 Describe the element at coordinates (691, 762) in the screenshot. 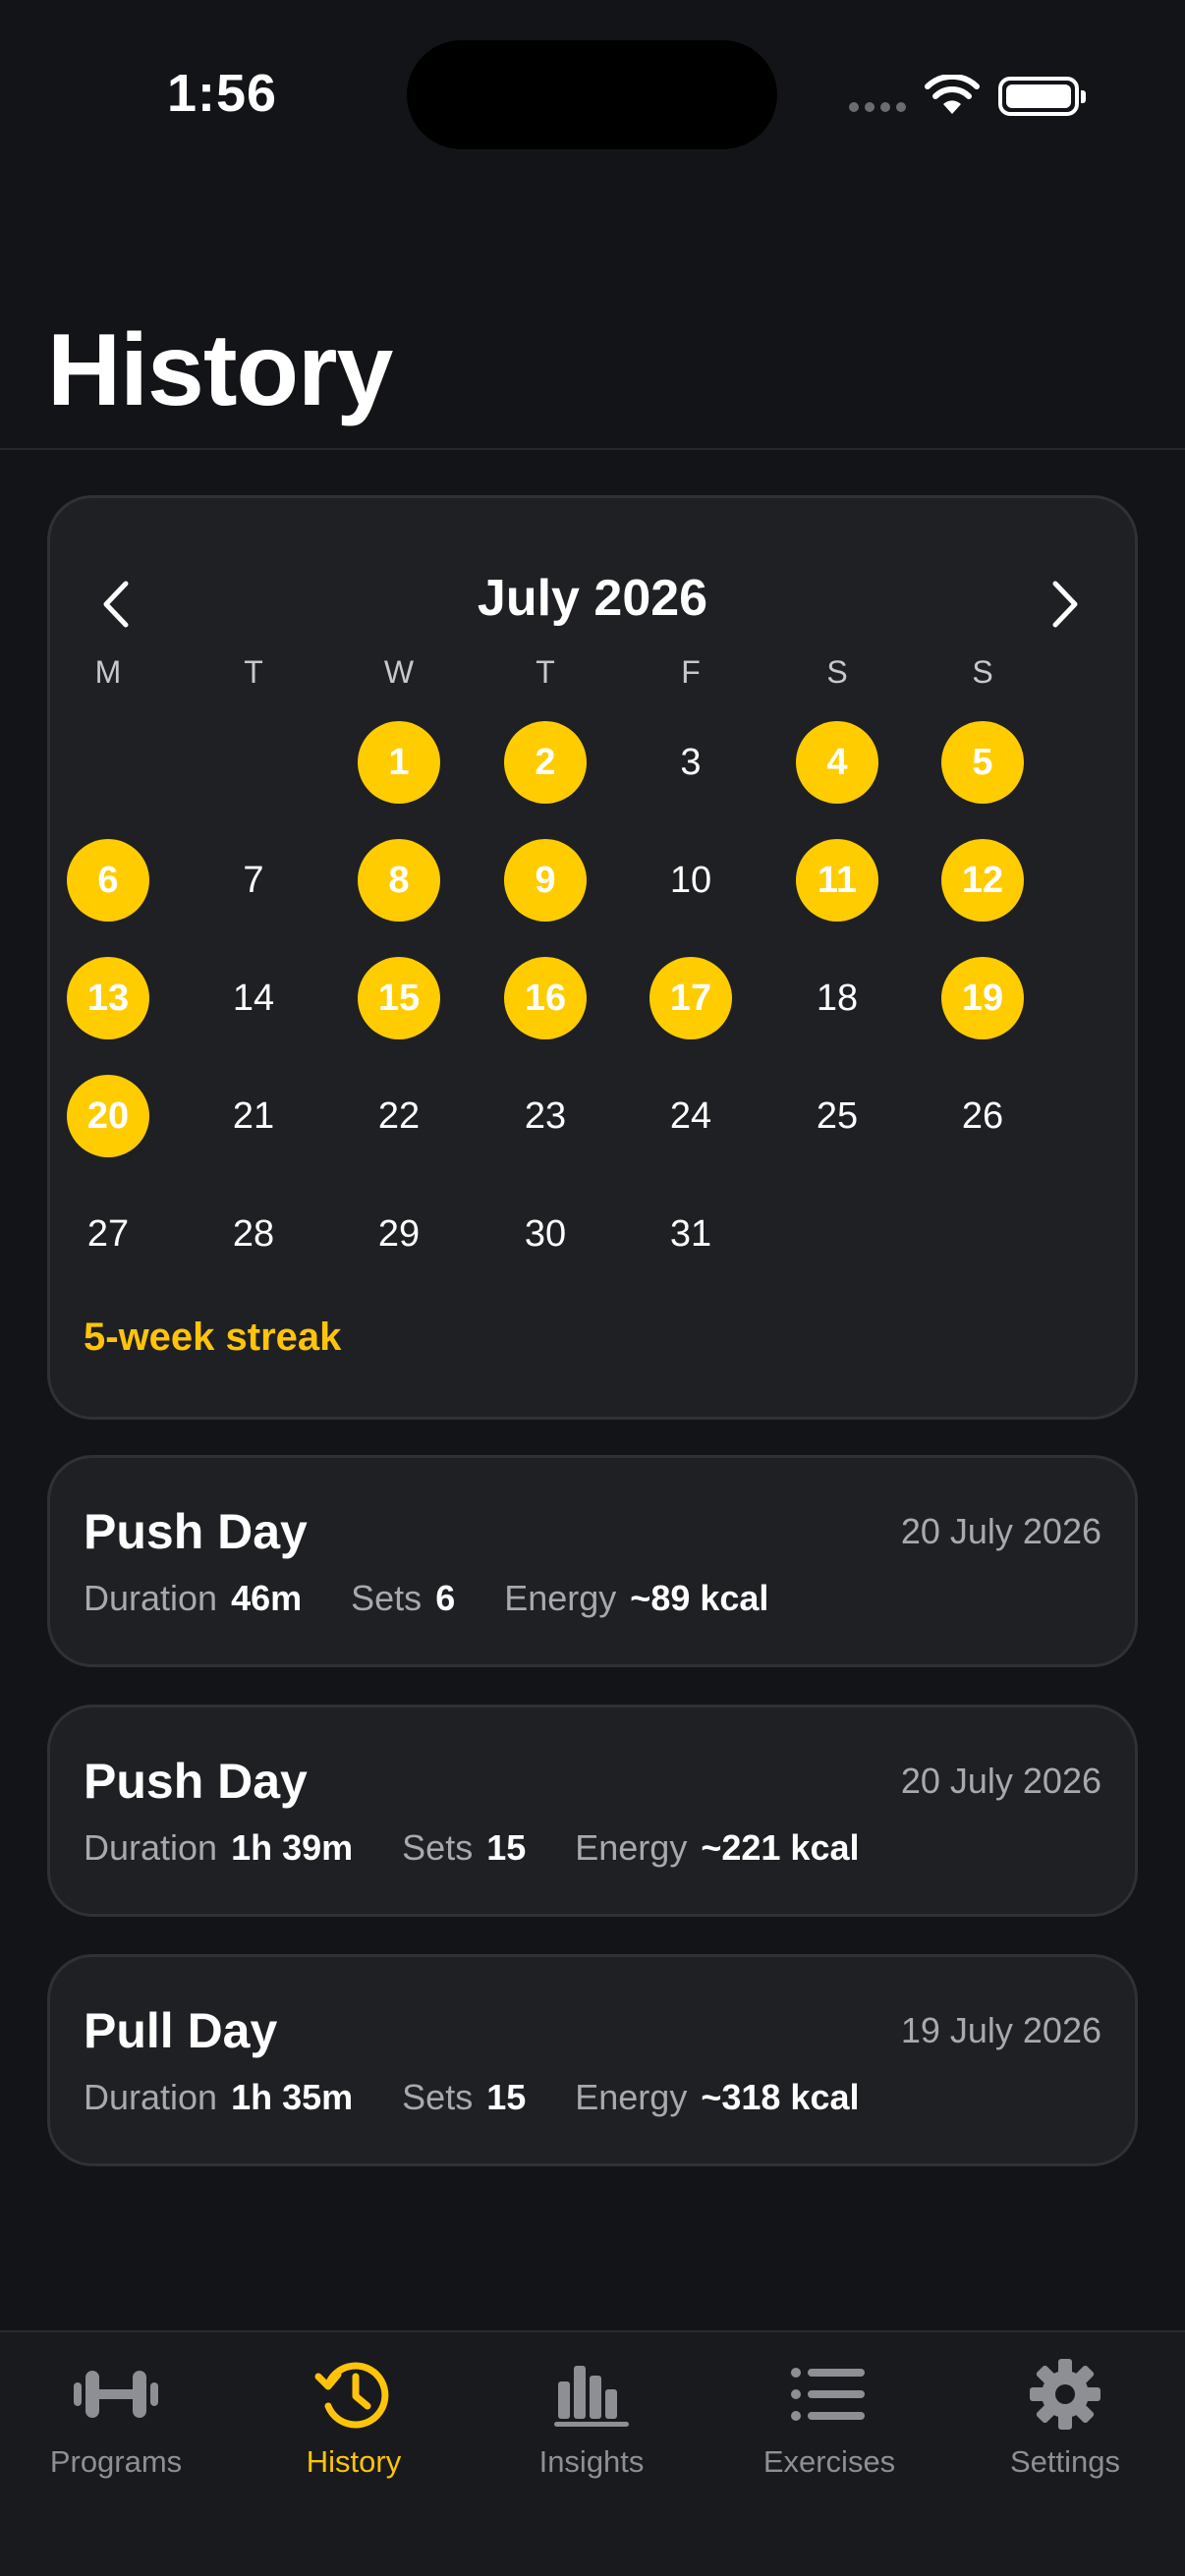

I see `calendar-day: 3` at that location.